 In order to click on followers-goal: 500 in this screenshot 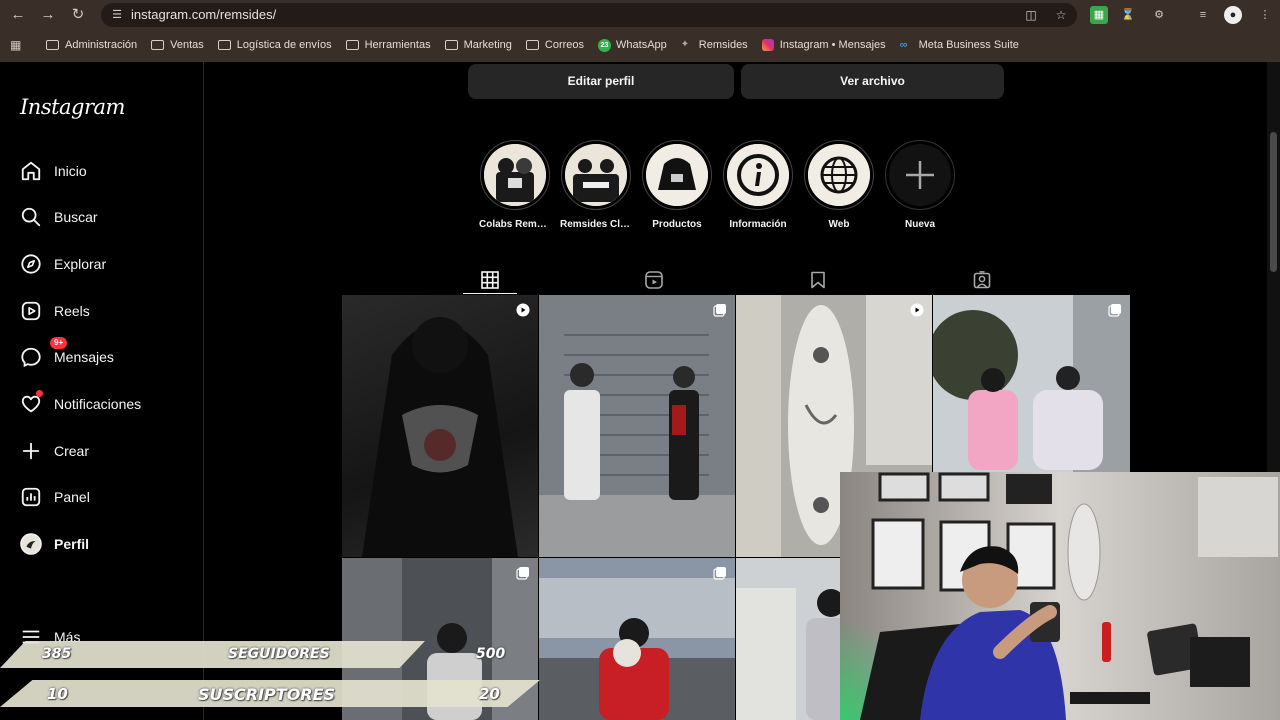, I will do `click(491, 654)`.